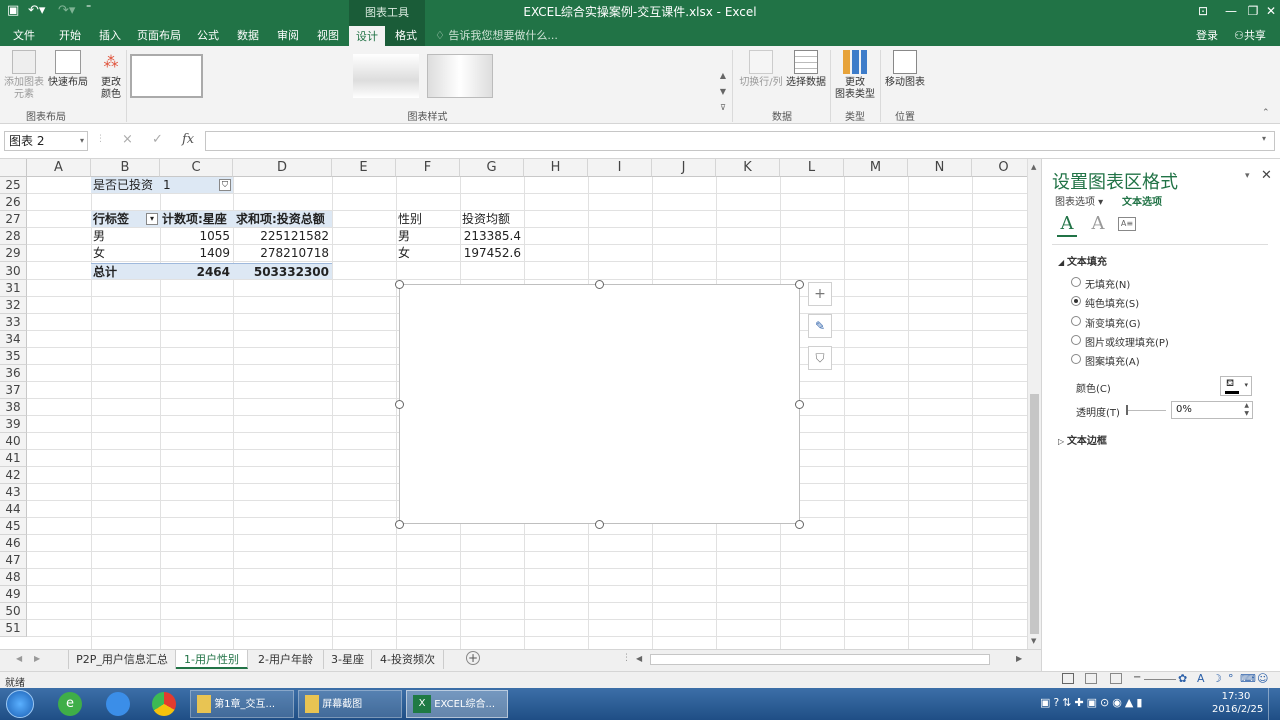 Image resolution: width=1280 pixels, height=720 pixels. Describe the element at coordinates (1248, 678) in the screenshot. I see `ime-keyboard-icon: ⌨` at that location.